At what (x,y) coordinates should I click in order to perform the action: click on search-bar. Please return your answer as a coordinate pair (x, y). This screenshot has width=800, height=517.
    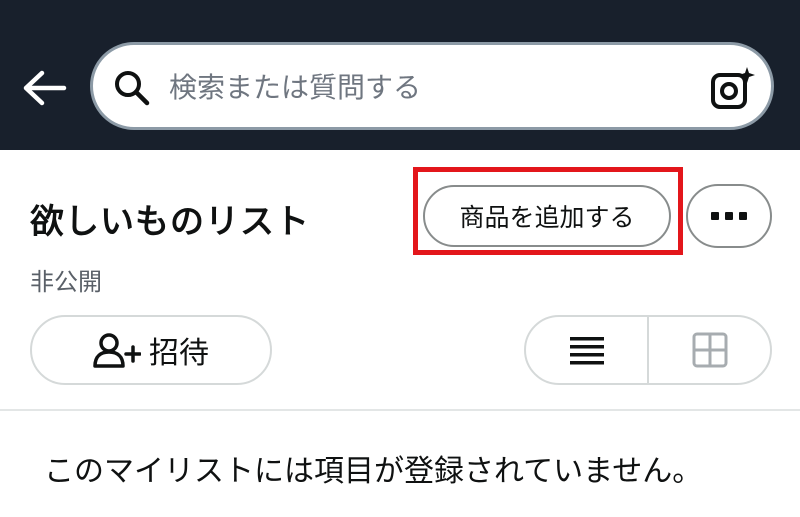
    Looking at the image, I should click on (432, 86).